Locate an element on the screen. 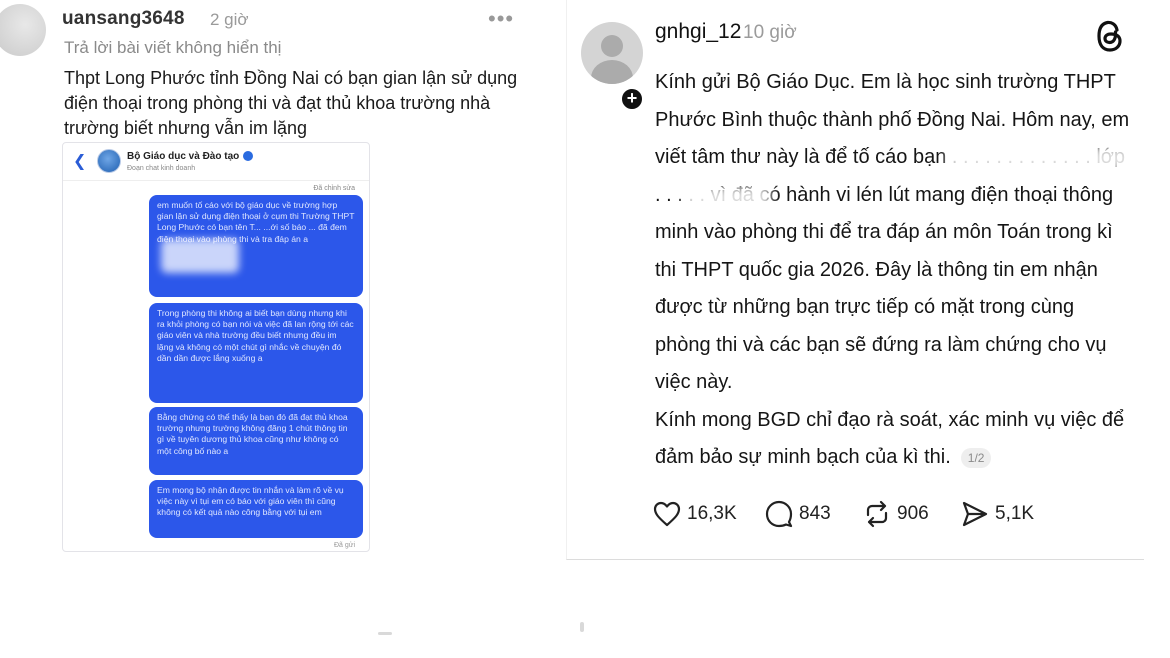 This screenshot has width=1170, height=658. share-count: 5,1K is located at coordinates (1015, 513).